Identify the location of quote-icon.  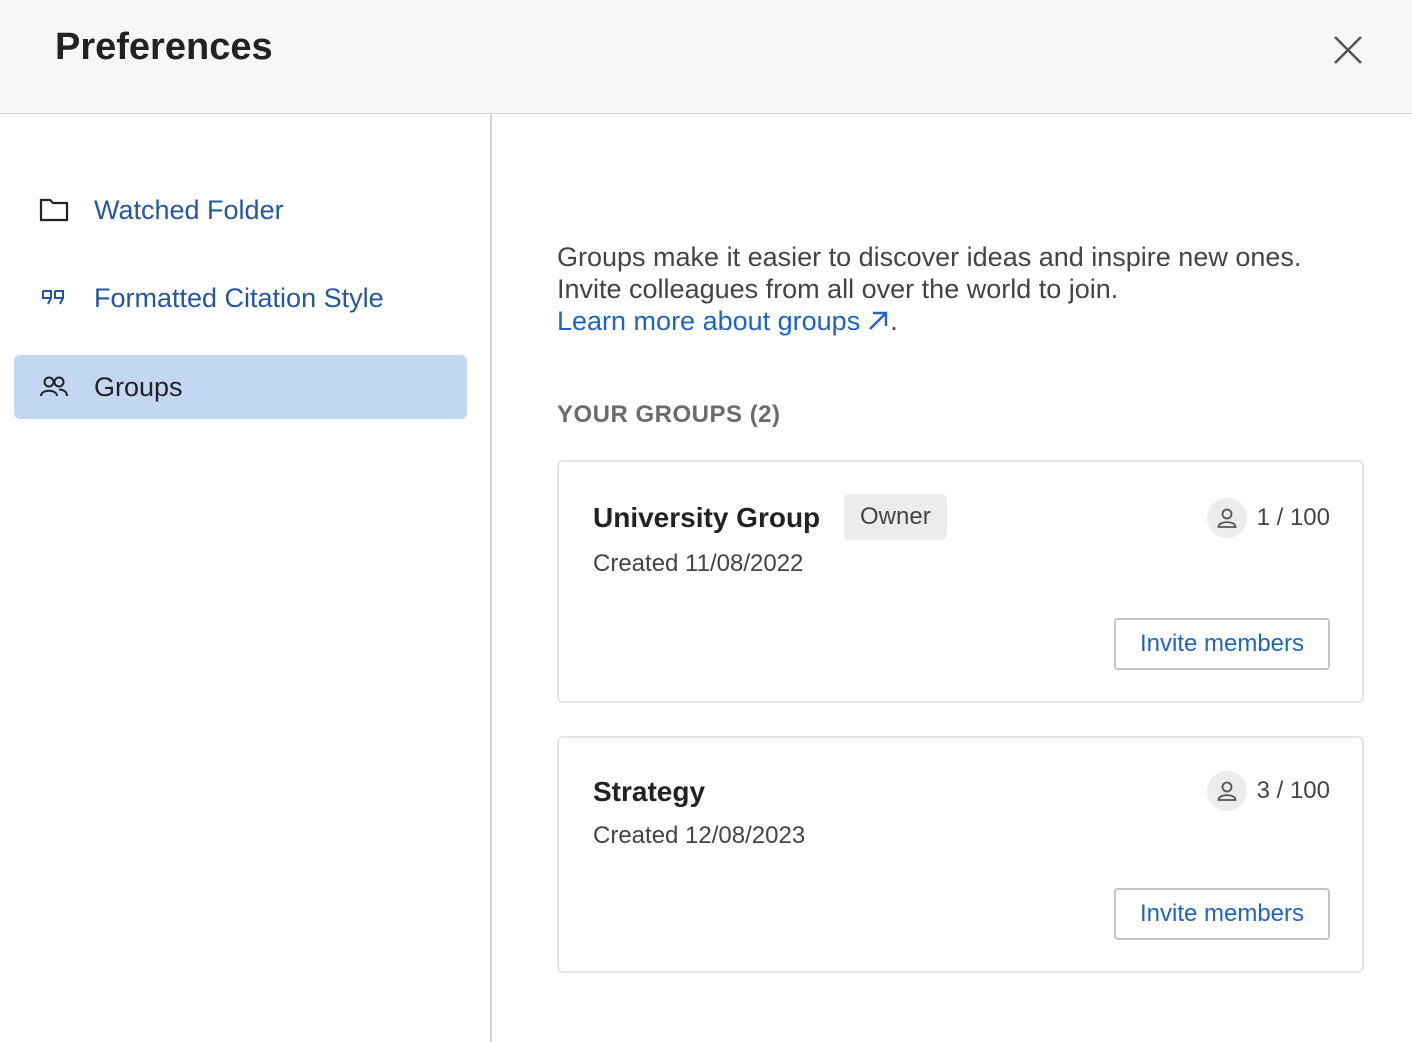
(54, 298).